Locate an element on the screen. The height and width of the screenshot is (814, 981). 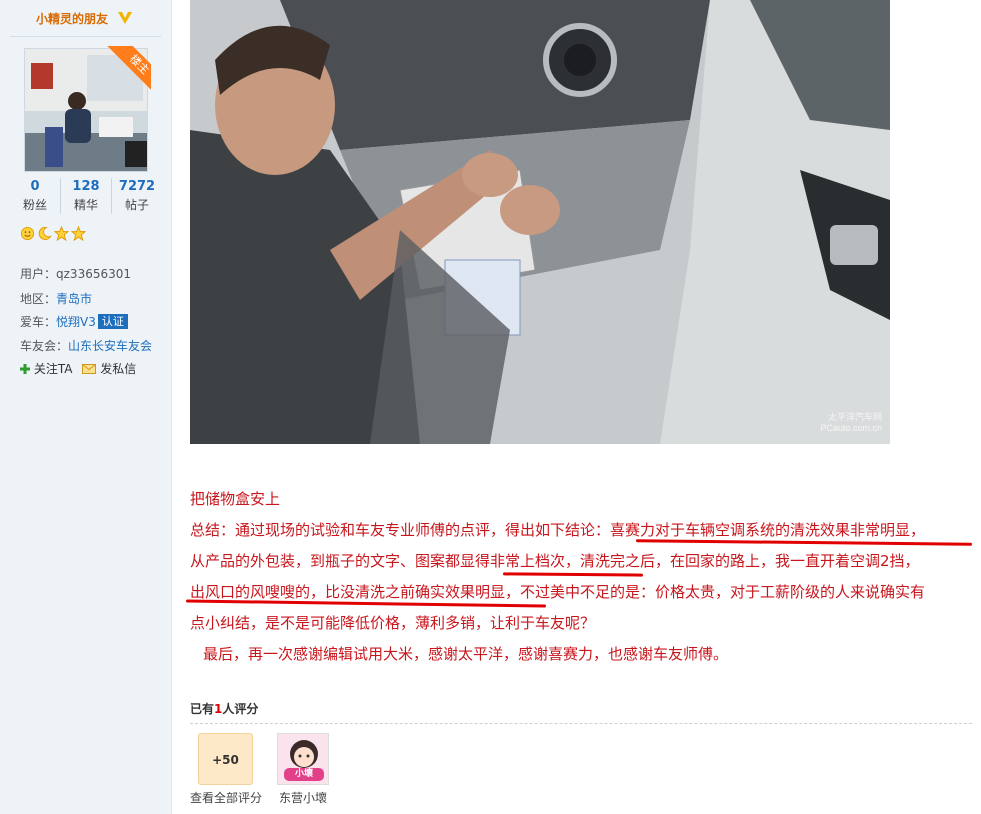
club-link: 山东长安车友会 is located at coordinates (110, 346).